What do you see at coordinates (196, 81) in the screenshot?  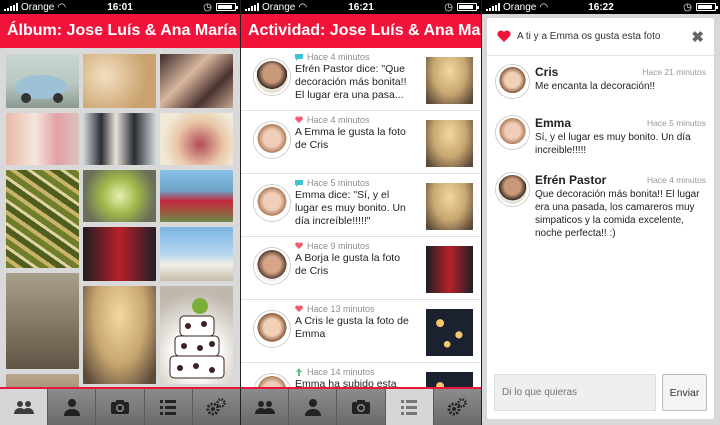 I see `photo-toast` at bounding box center [196, 81].